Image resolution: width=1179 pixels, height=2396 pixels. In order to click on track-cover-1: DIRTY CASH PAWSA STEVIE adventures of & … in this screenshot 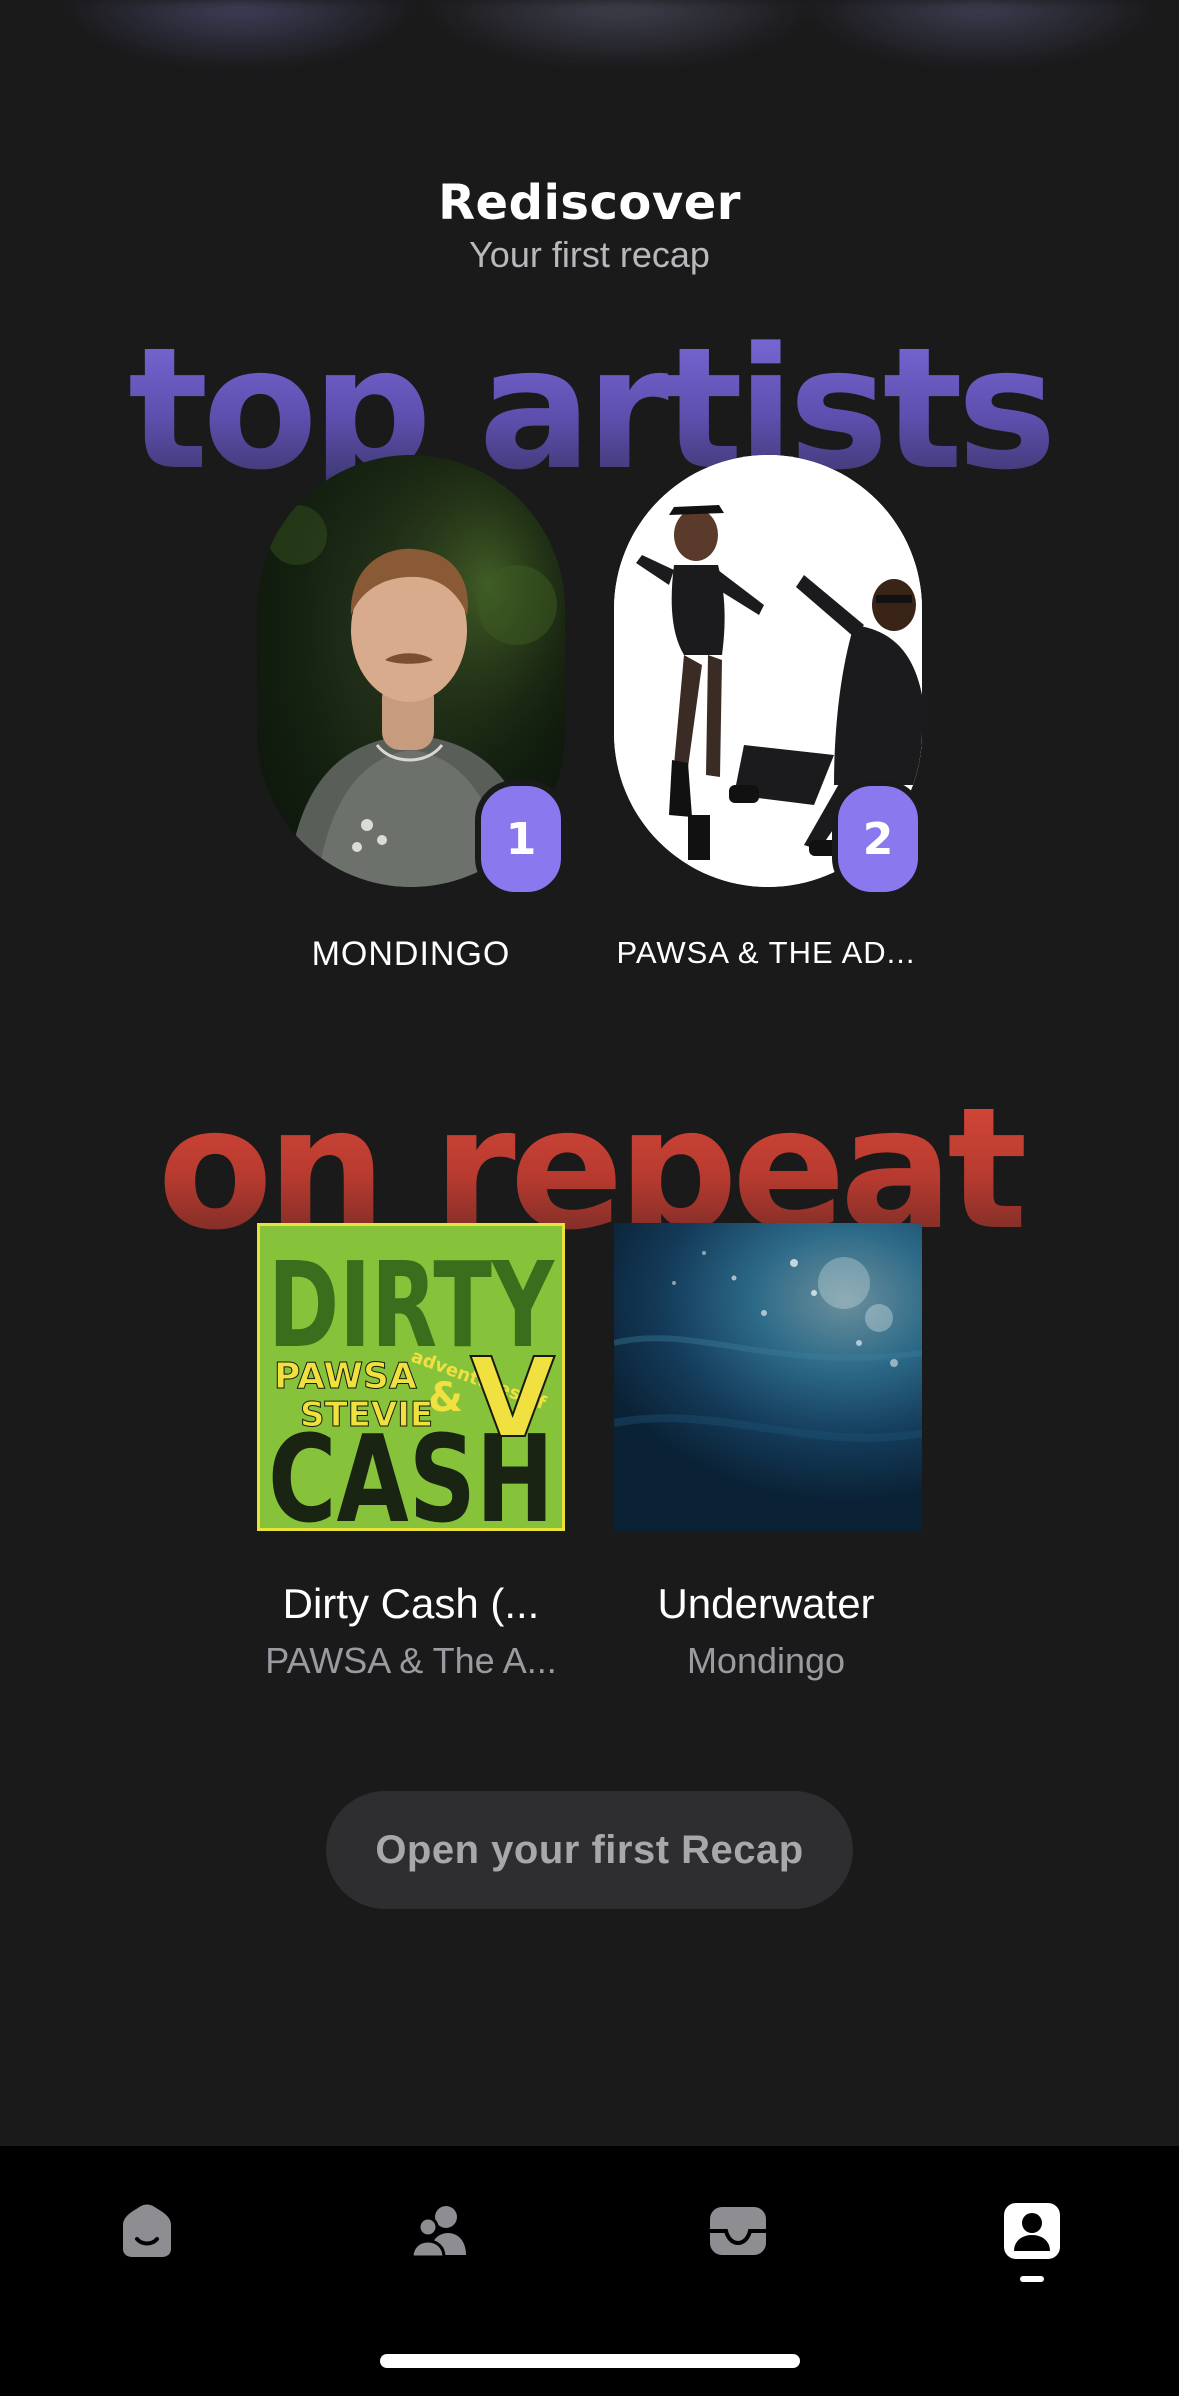, I will do `click(411, 1377)`.